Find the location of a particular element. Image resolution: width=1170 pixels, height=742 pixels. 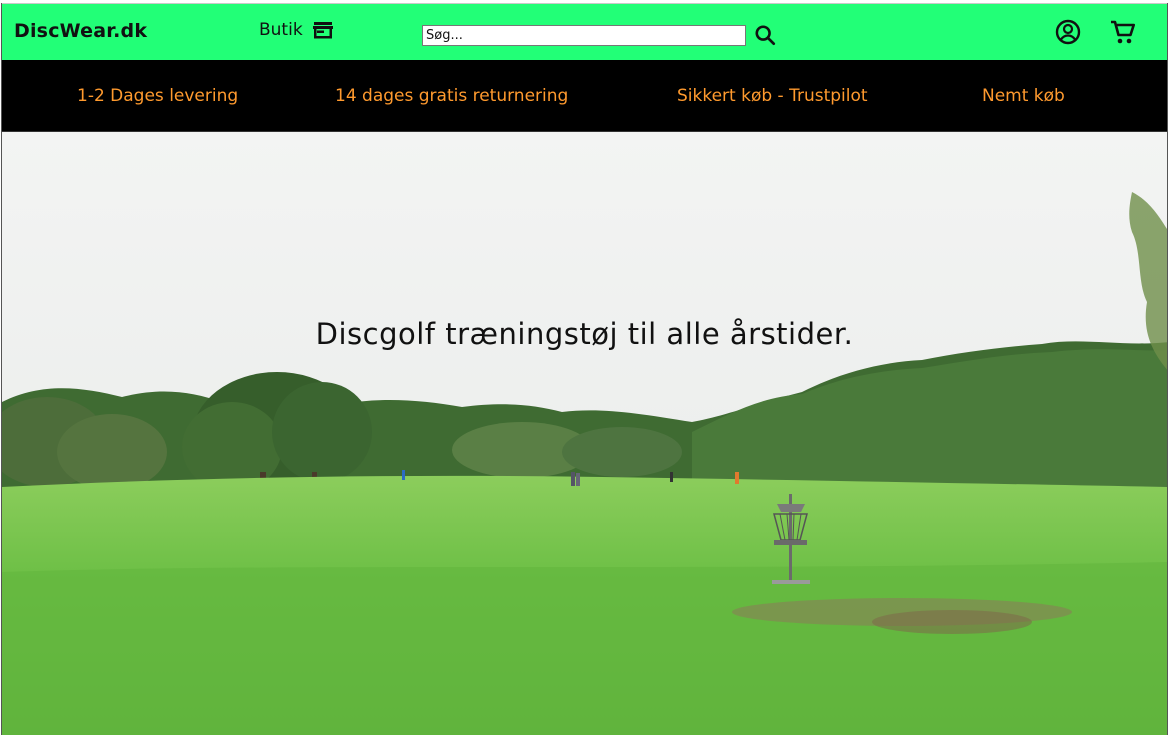

cart-button is located at coordinates (1123, 32).